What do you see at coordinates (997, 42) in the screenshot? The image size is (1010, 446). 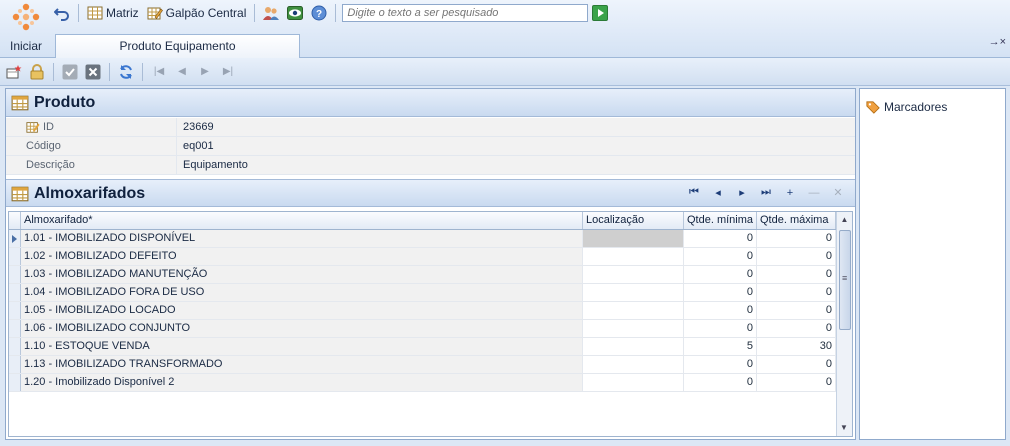 I see `pin-close-icon: →×` at bounding box center [997, 42].